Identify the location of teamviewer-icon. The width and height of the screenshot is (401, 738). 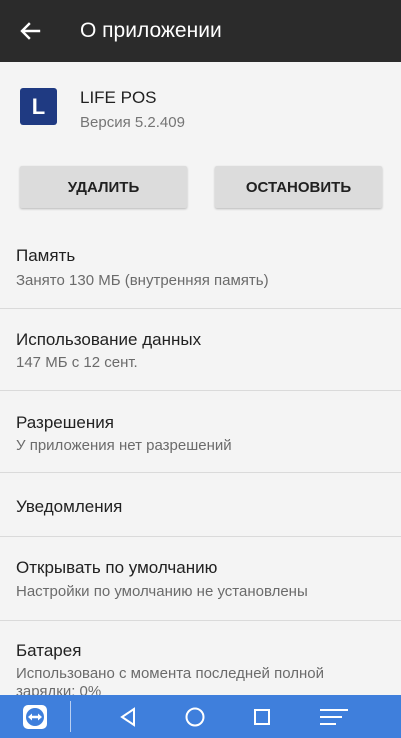
(35, 716).